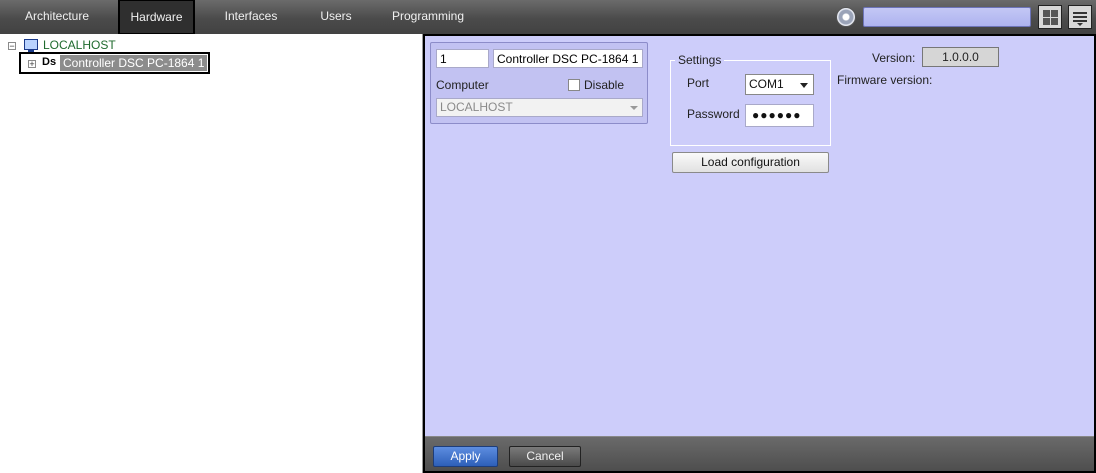 The height and width of the screenshot is (473, 1096). What do you see at coordinates (251, 17) in the screenshot?
I see `tab-interfaces: Interfaces` at bounding box center [251, 17].